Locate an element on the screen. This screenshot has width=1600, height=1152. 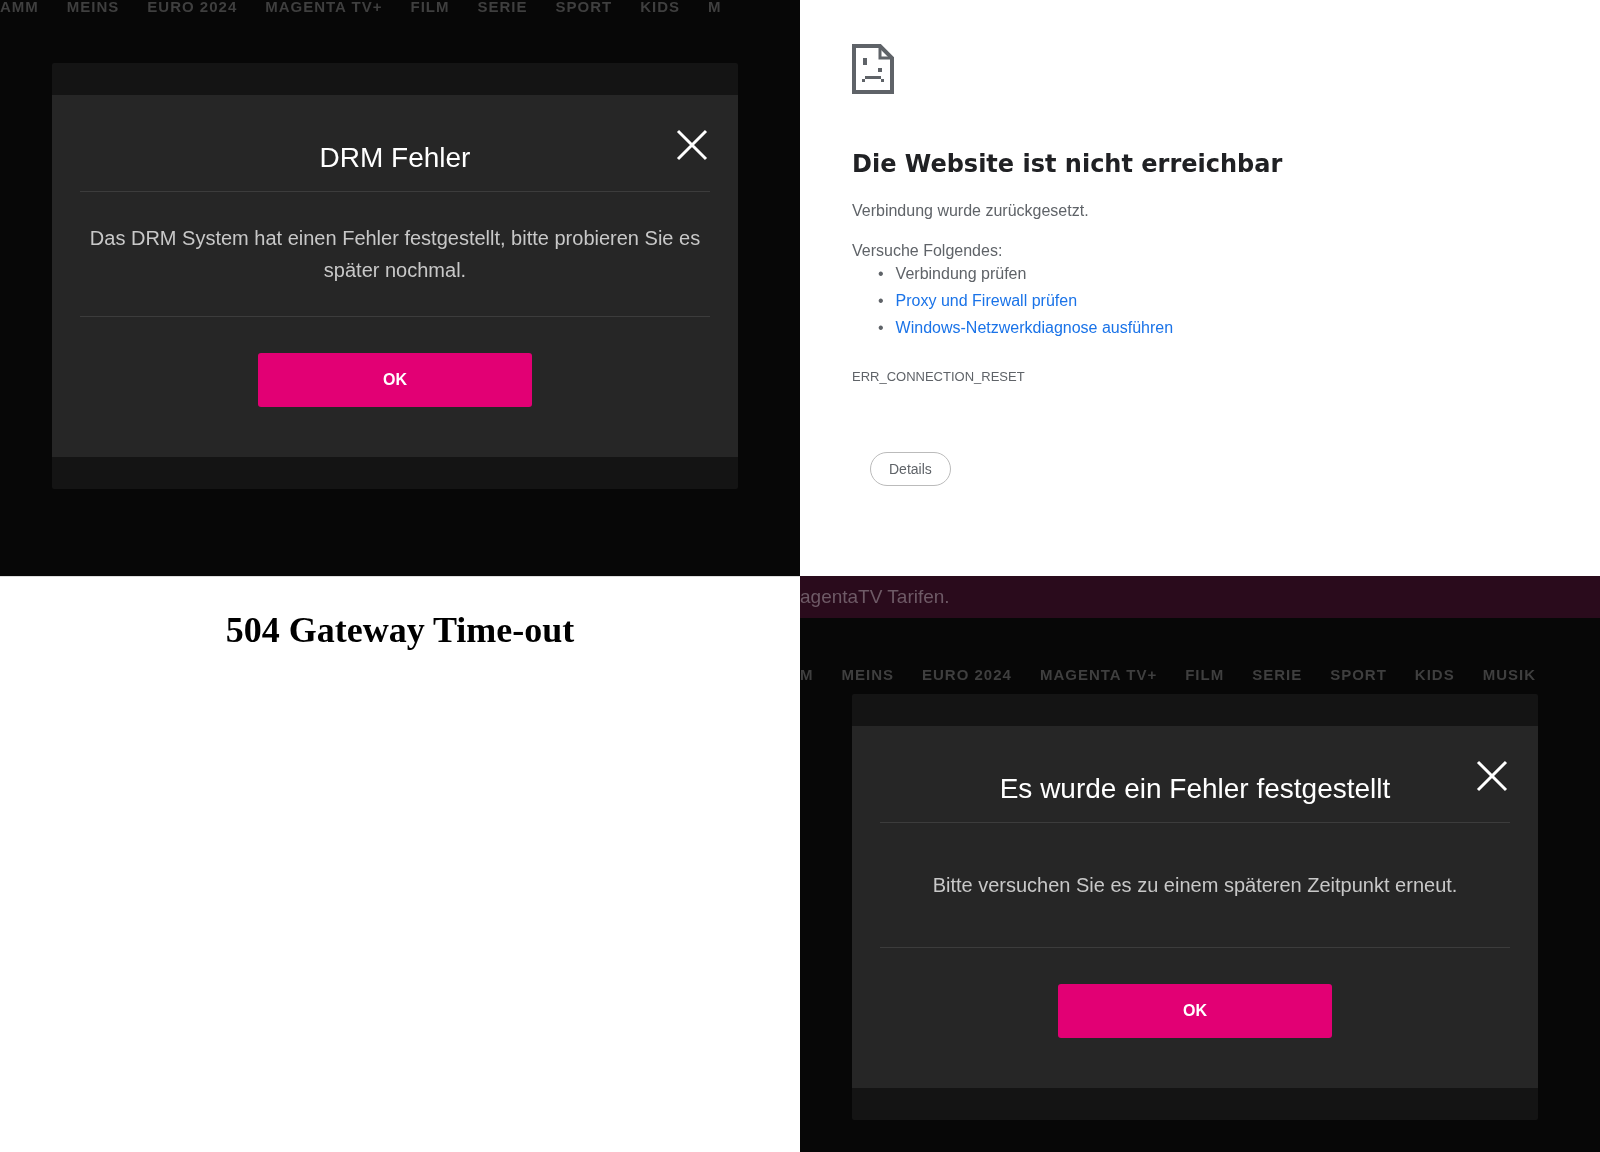
nav-link: AMM is located at coordinates (19, 7).